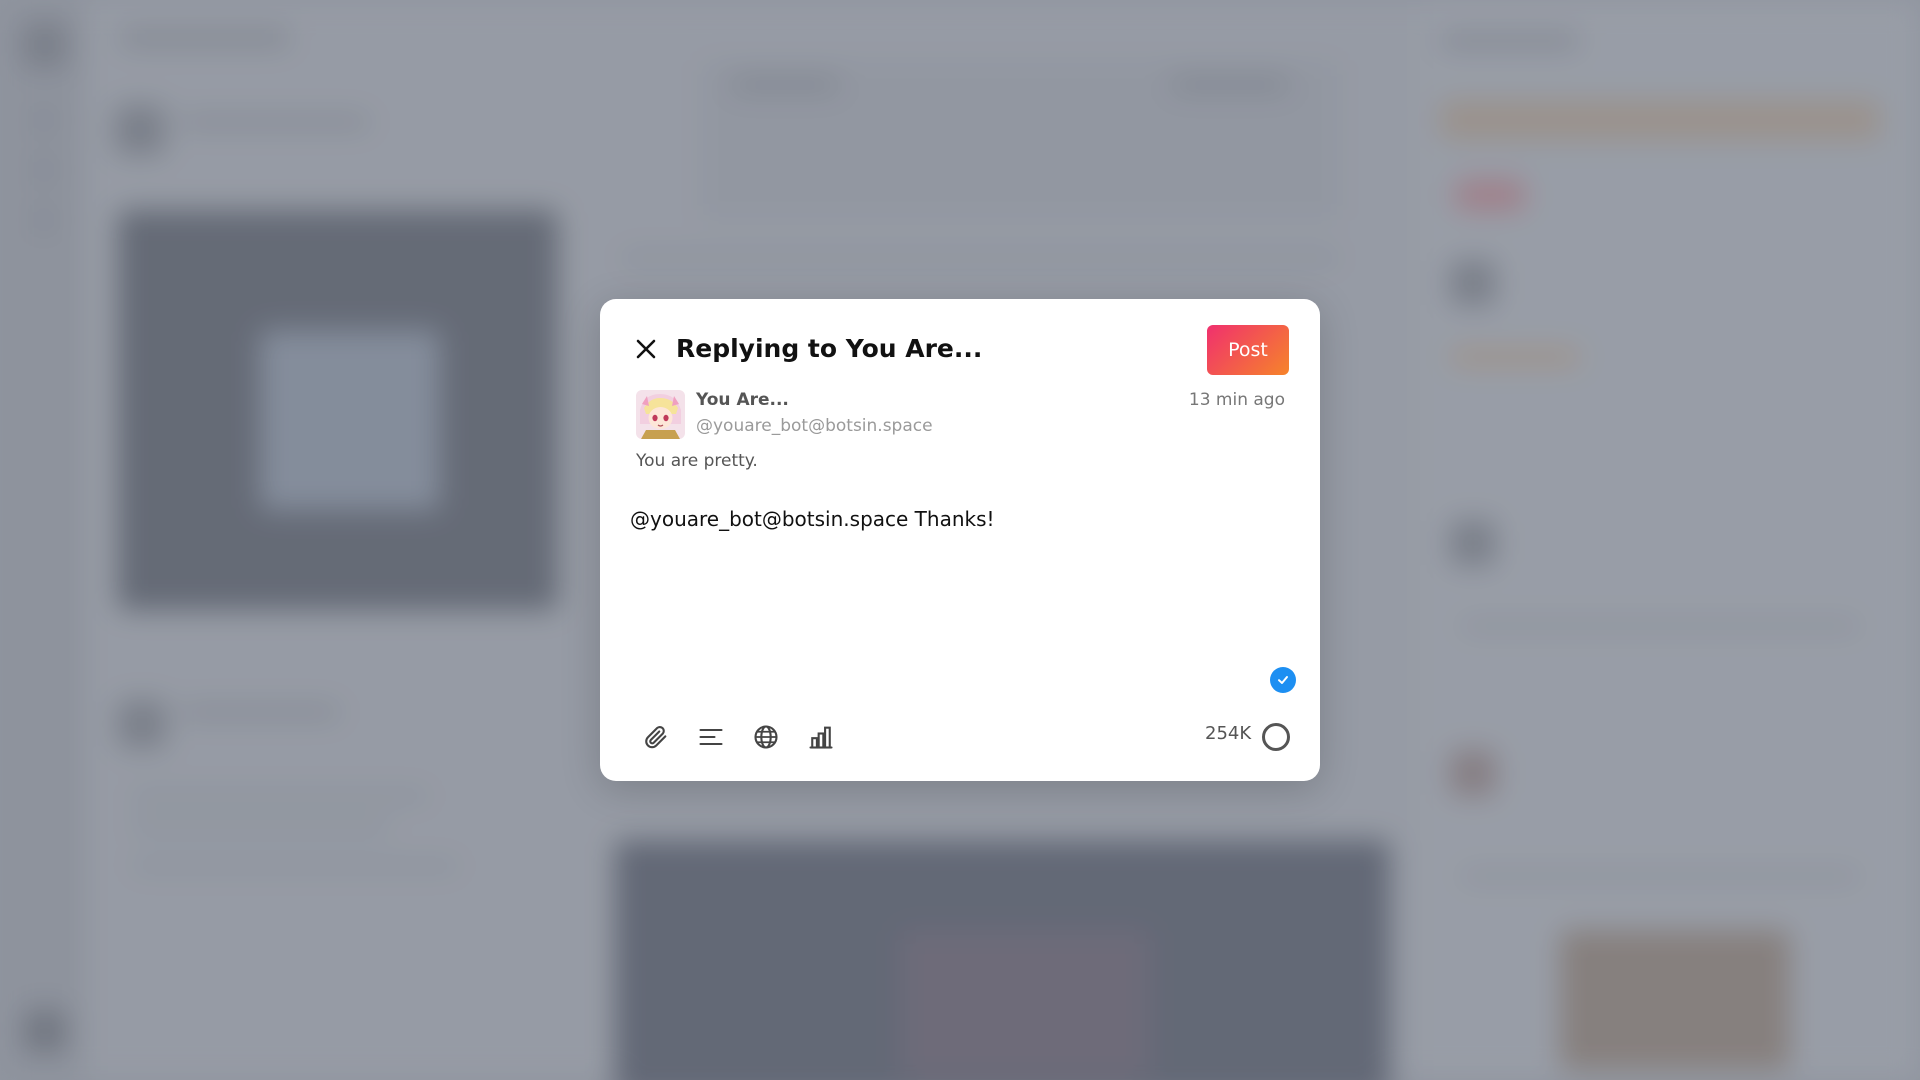 This screenshot has height=1080, width=1920. I want to click on character-limit-ring, so click(1276, 737).